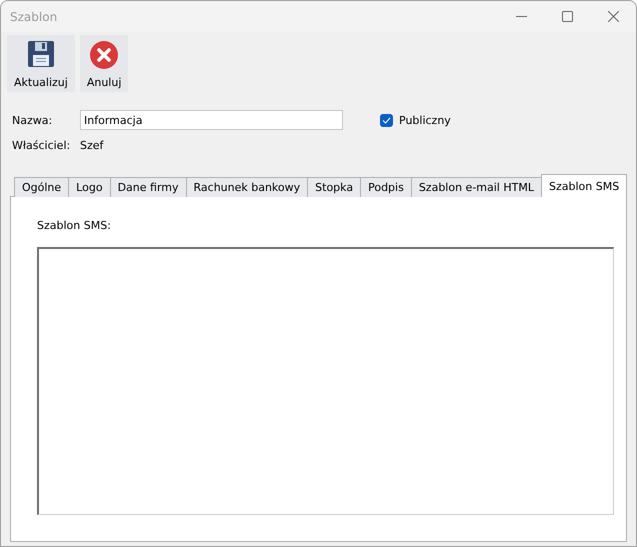 The height and width of the screenshot is (547, 637). I want to click on cancel-button: Anuluj, so click(104, 63).